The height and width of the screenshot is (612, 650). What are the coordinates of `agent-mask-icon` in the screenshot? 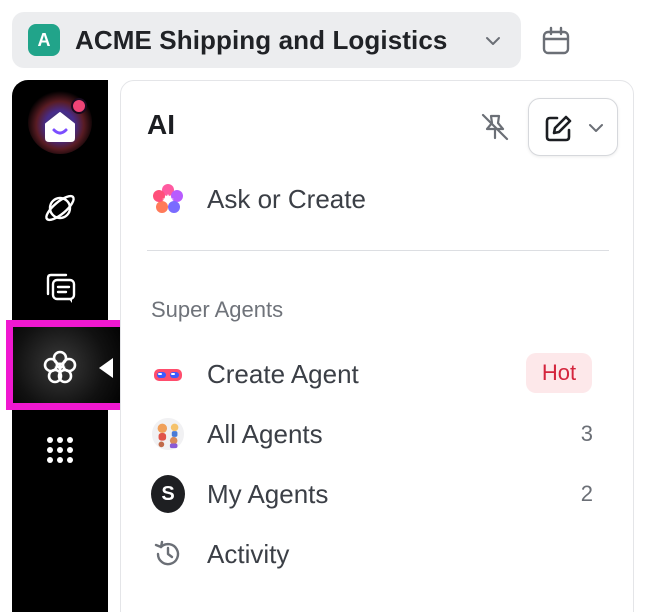 It's located at (168, 374).